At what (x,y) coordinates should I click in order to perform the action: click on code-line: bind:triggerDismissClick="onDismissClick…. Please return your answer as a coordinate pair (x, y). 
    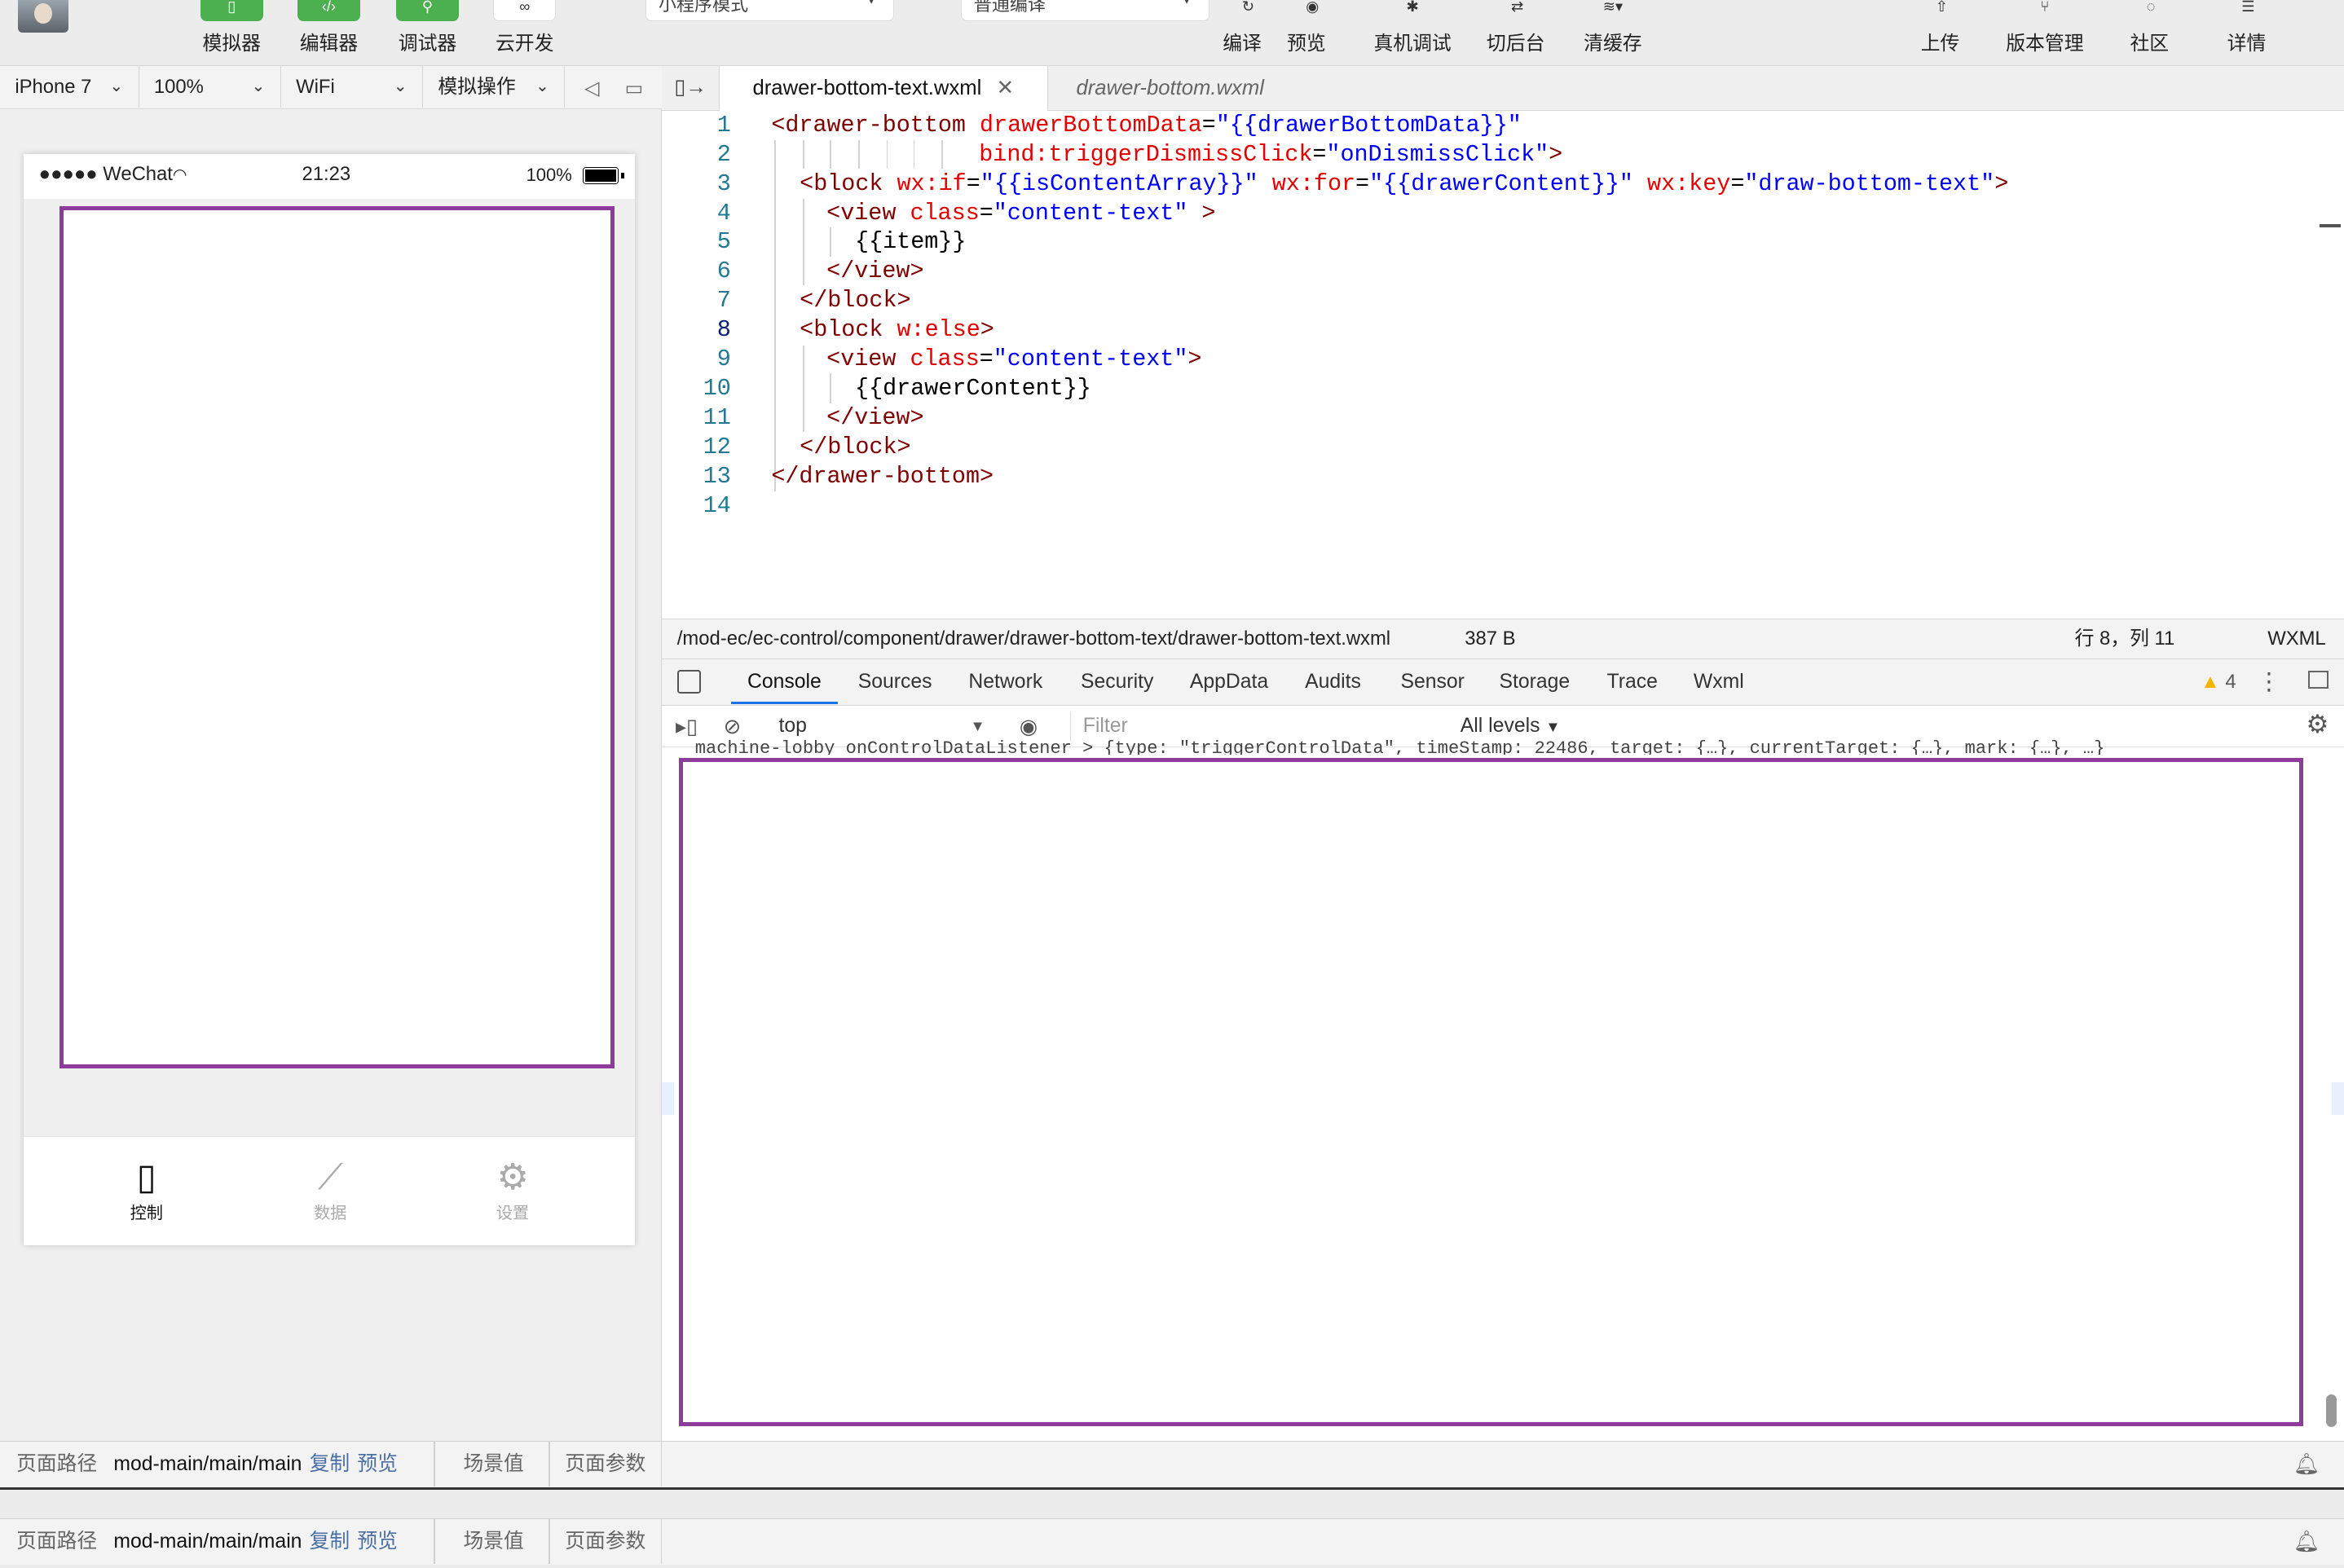
    Looking at the image, I should click on (1271, 154).